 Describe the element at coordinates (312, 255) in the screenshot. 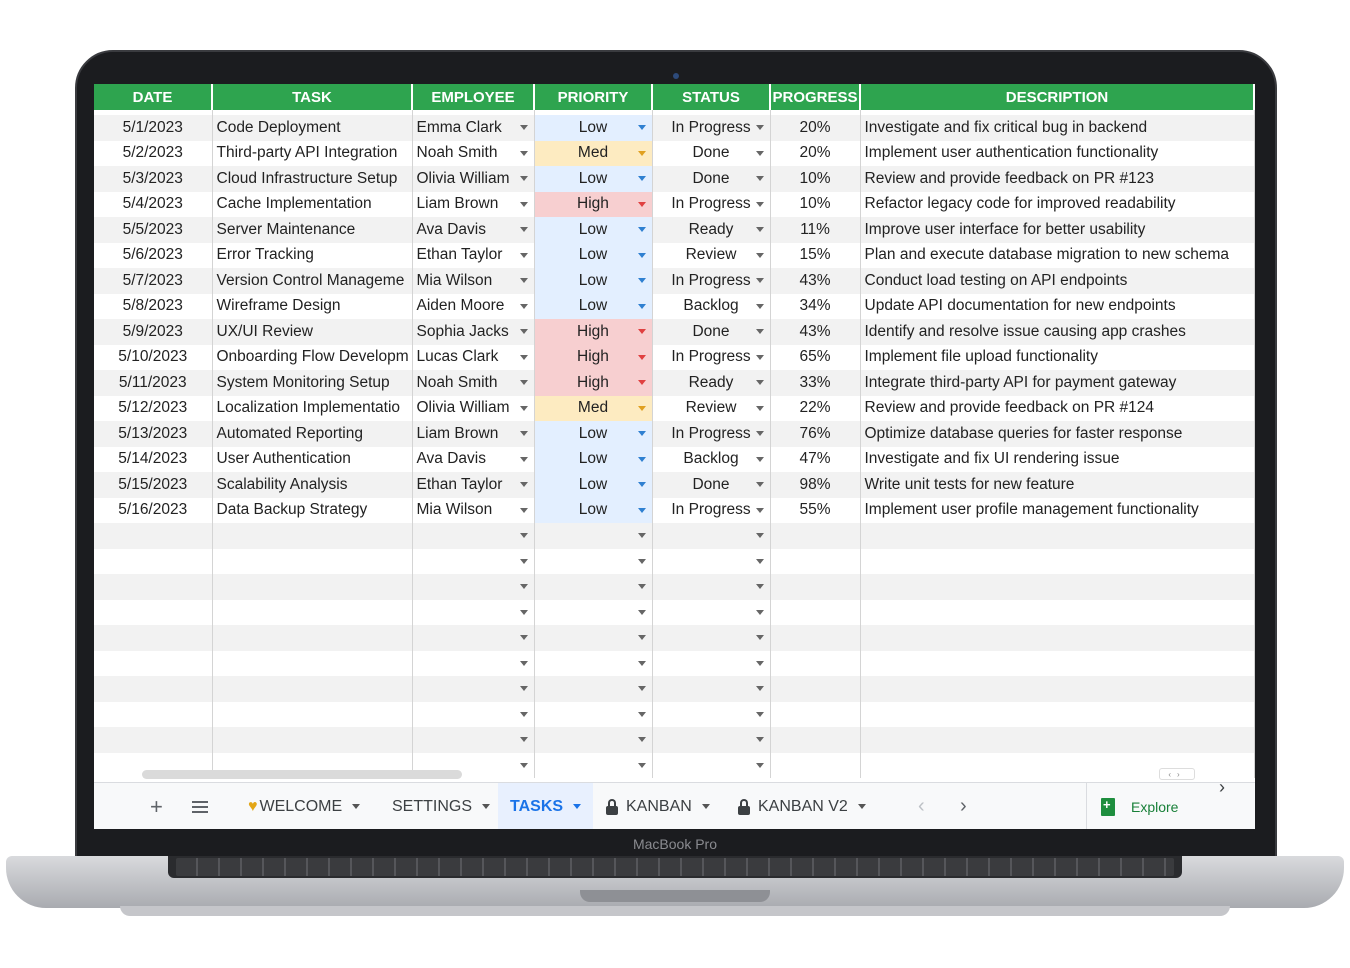

I see `cell-task: Error Tracking` at that location.